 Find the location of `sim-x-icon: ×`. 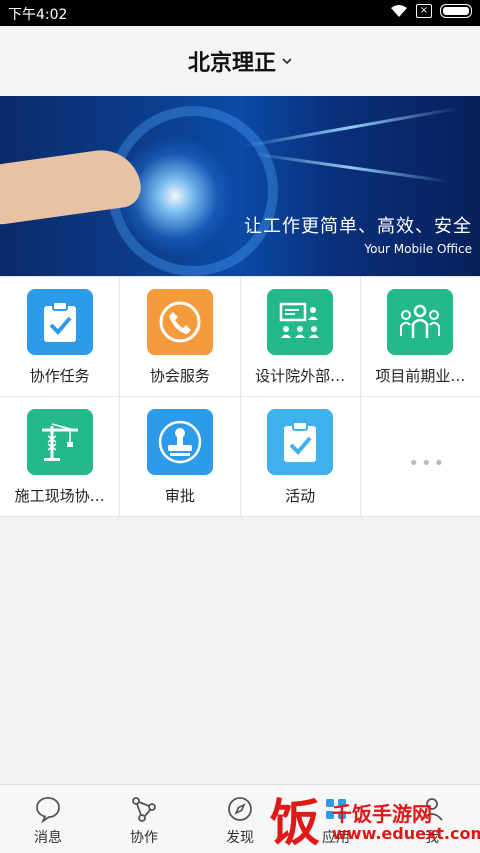

sim-x-icon: × is located at coordinates (424, 11).